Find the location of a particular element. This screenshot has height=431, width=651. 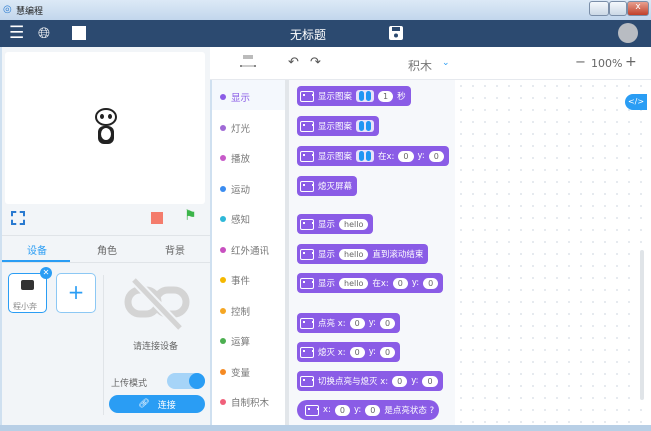

code-block: 显示图案 在x: 0 y: 0 is located at coordinates (373, 156).